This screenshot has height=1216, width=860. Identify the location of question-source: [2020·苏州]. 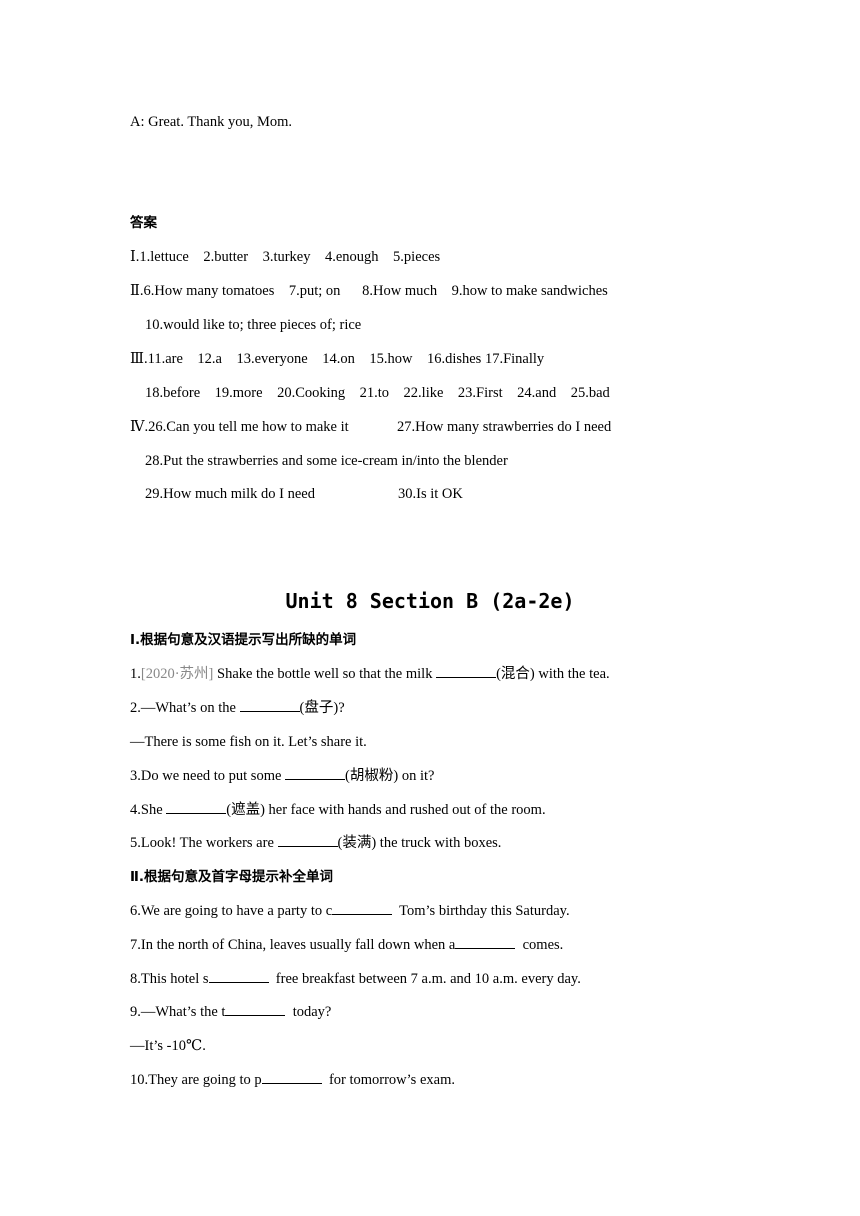
(177, 674).